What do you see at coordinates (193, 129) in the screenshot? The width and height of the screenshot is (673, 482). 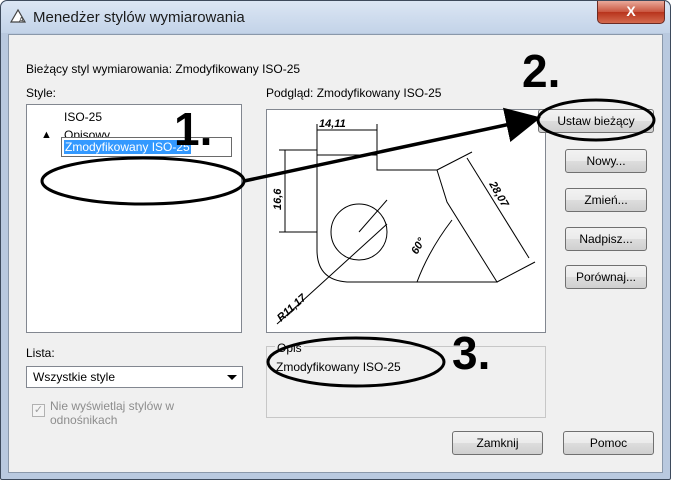 I see `step-1-label: 1.` at bounding box center [193, 129].